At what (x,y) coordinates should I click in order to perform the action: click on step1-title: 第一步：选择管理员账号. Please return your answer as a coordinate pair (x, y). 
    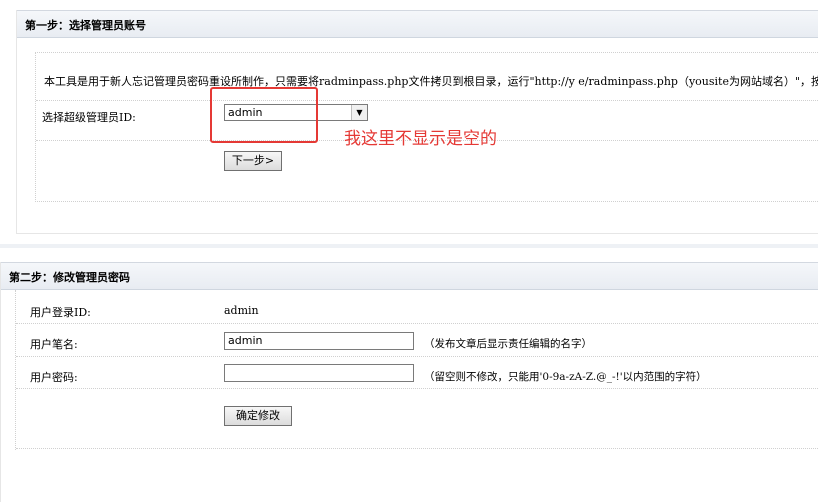
    Looking at the image, I should click on (85, 25).